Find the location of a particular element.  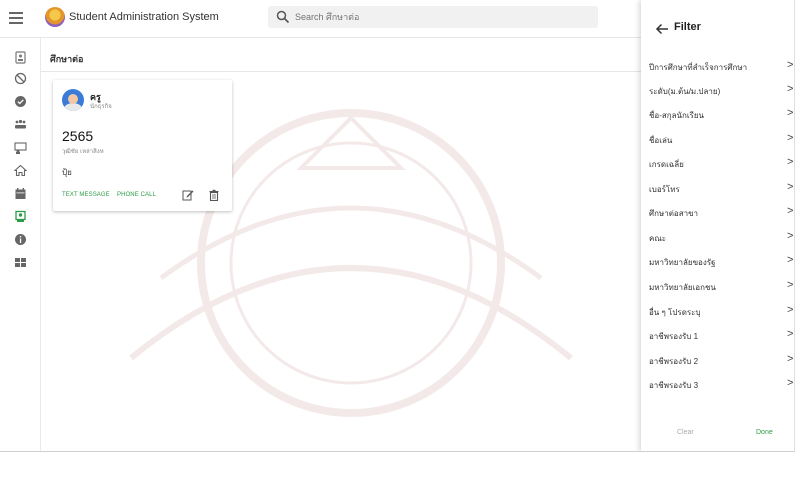

filter-title: Filter is located at coordinates (687, 27).